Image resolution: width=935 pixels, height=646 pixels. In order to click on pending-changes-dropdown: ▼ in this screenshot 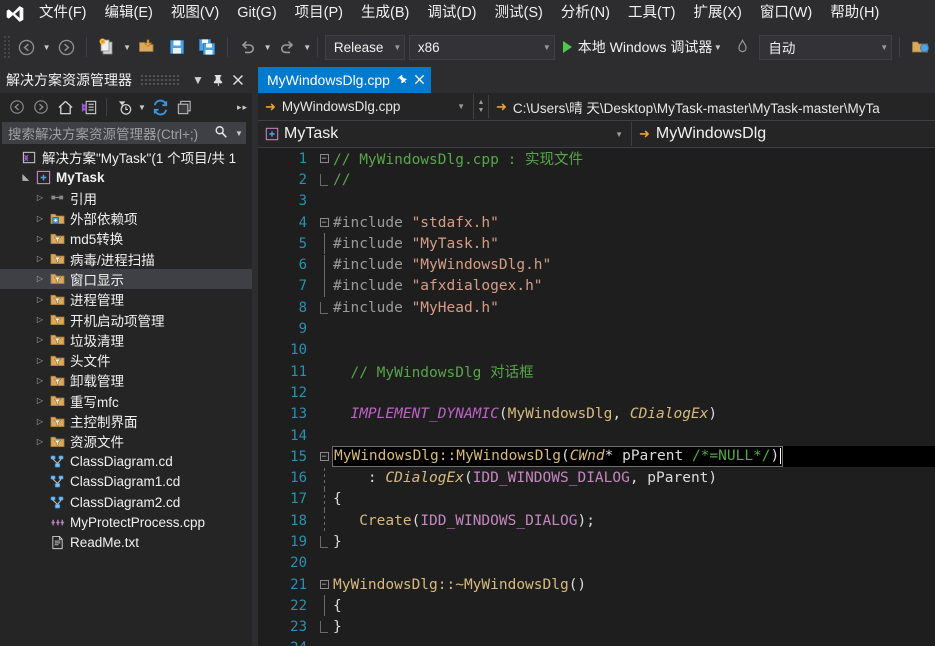, I will do `click(142, 107)`.